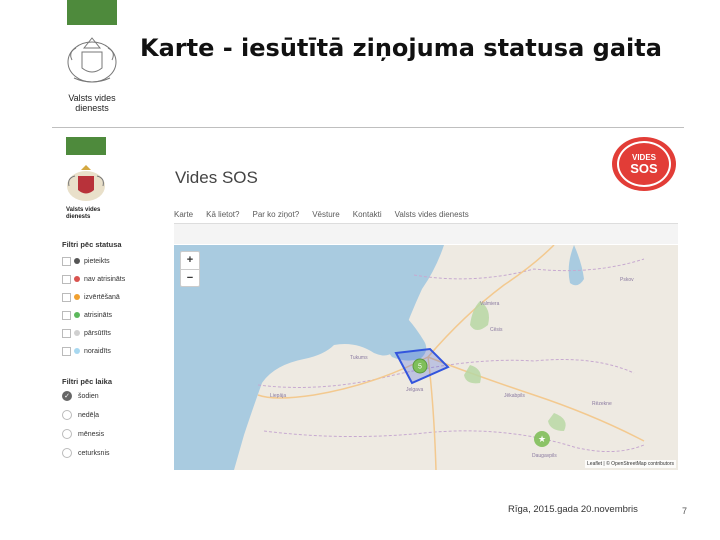 The width and height of the screenshot is (720, 540). I want to click on status-filter-nav-atrisinats: nav atrisināts, so click(93, 279).